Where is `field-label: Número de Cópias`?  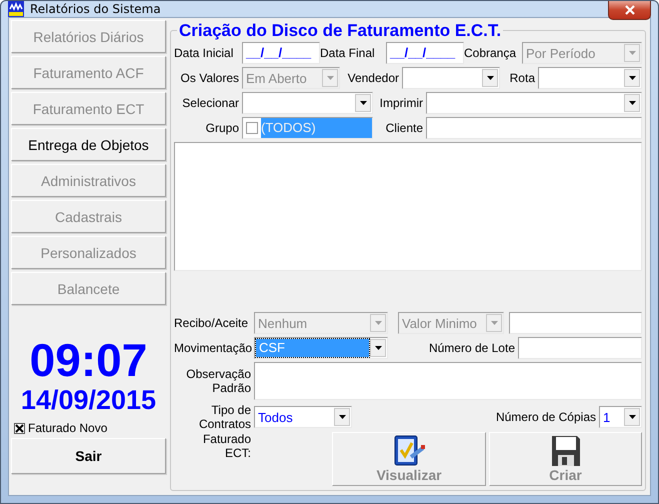
field-label: Número de Cópias is located at coordinates (545, 417).